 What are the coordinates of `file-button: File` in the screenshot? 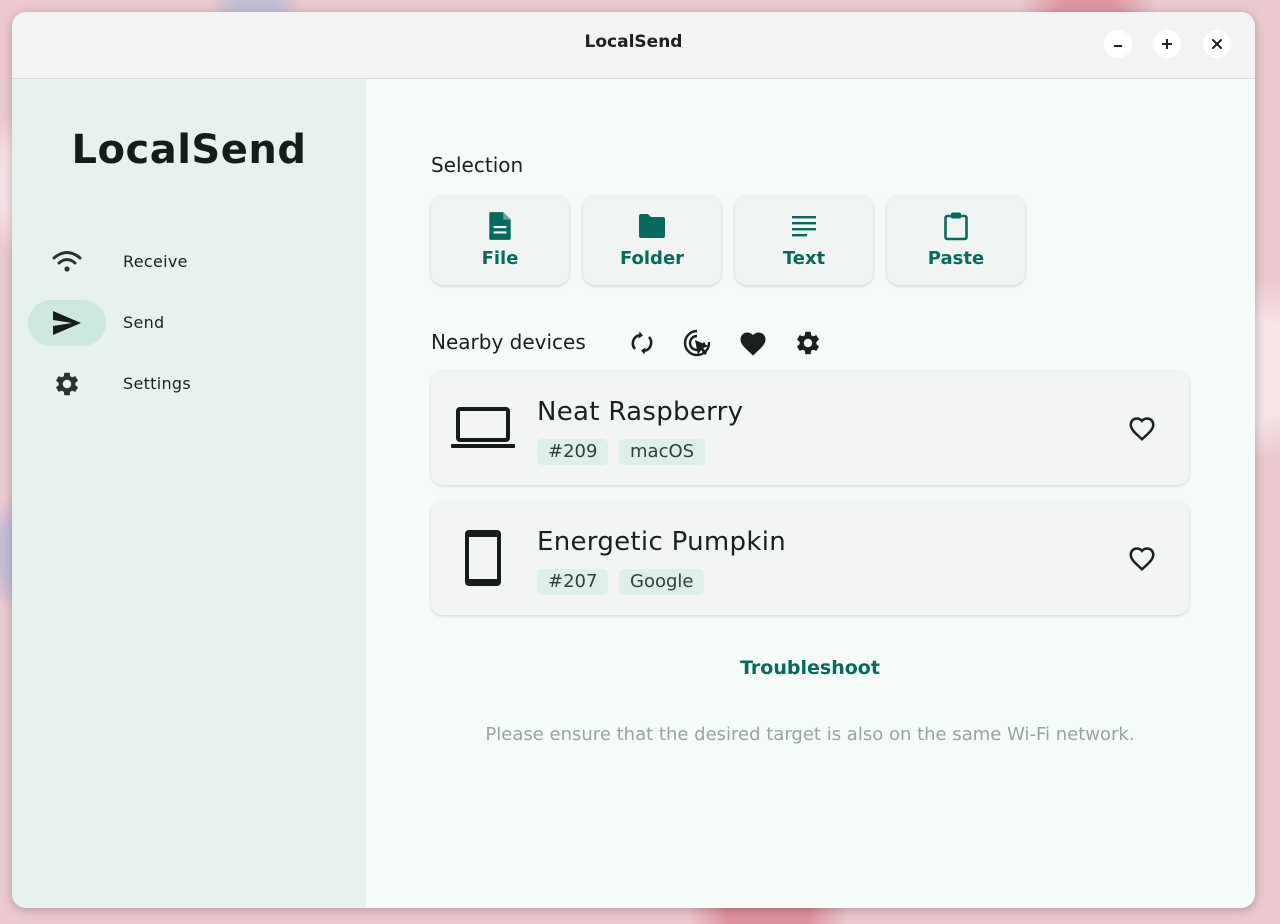 It's located at (500, 240).